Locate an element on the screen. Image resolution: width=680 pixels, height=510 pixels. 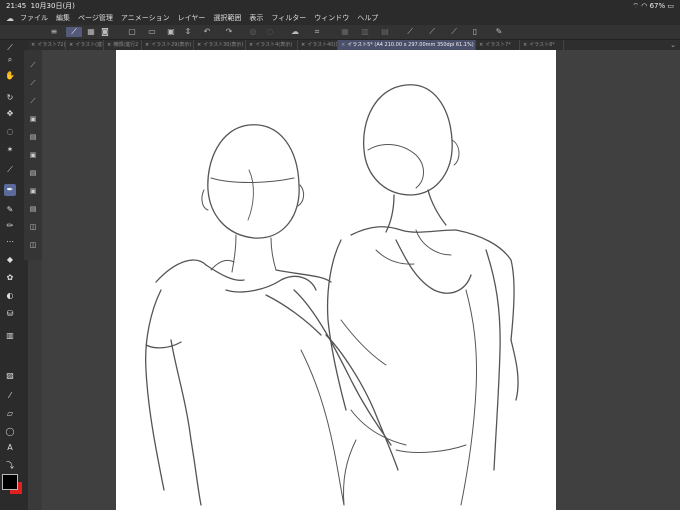
status-time: 21:45 10月30日(月) is located at coordinates (40, 6).